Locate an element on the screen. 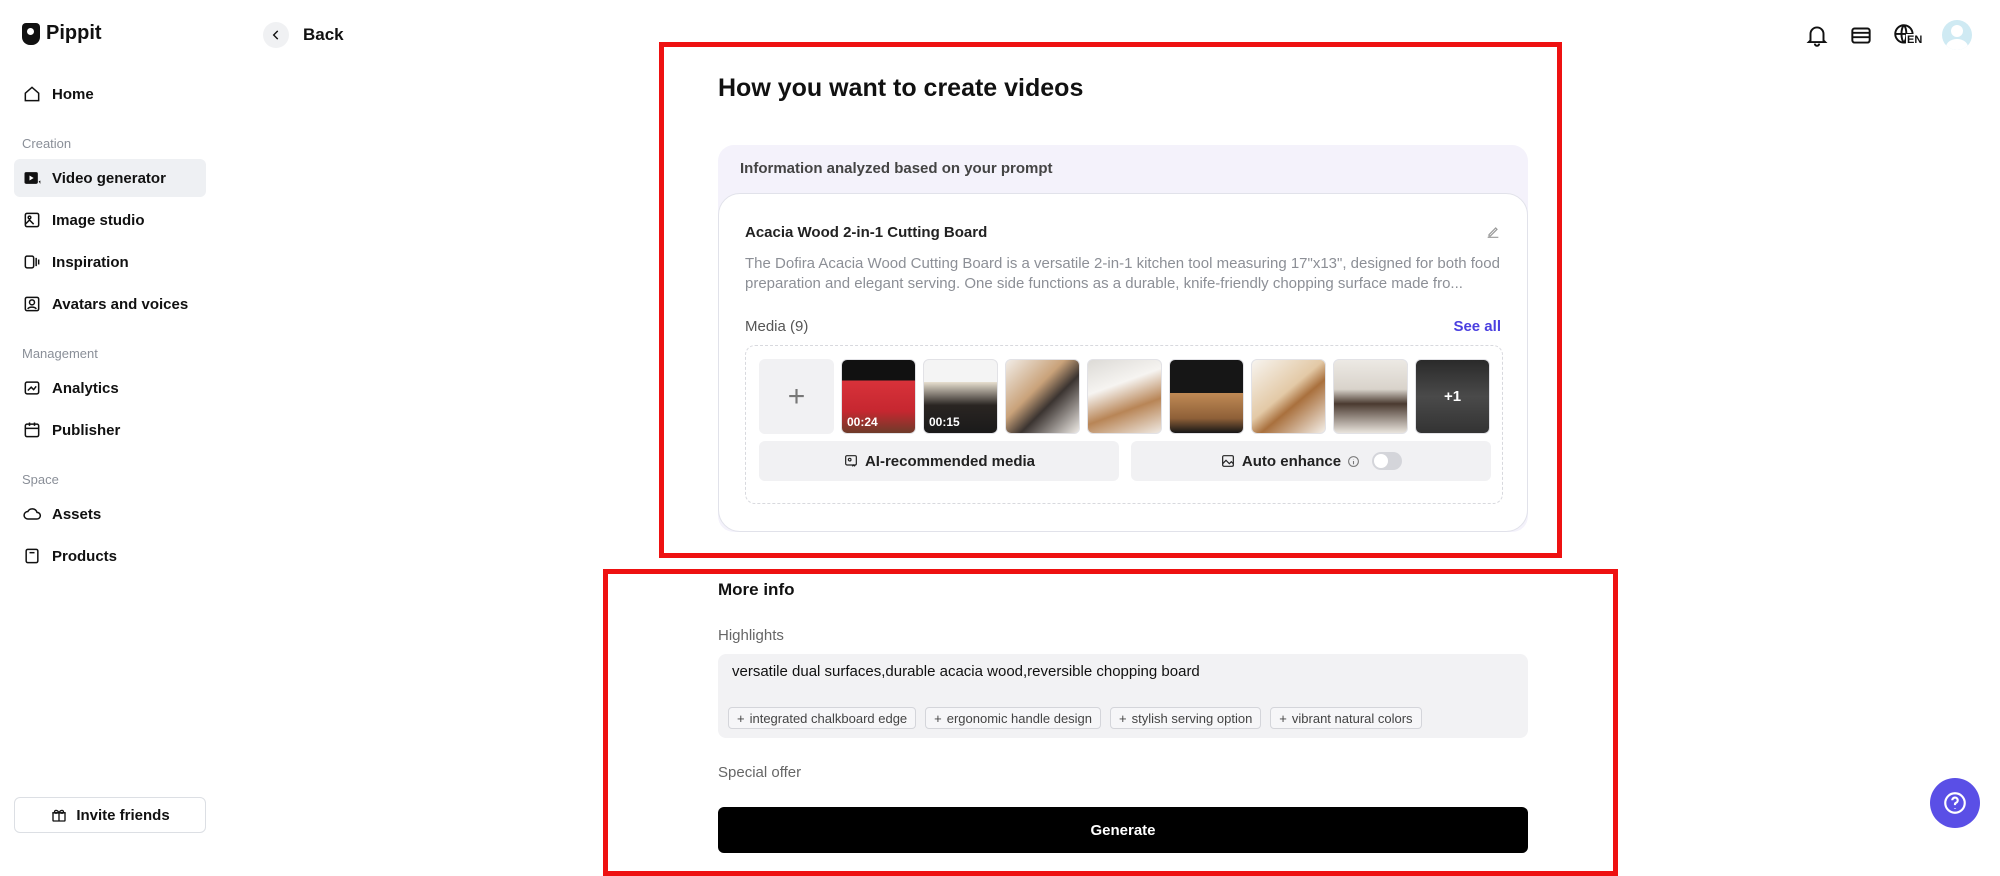 The image size is (2000, 876). auto-enhance-control: Auto enhance is located at coordinates (1311, 461).